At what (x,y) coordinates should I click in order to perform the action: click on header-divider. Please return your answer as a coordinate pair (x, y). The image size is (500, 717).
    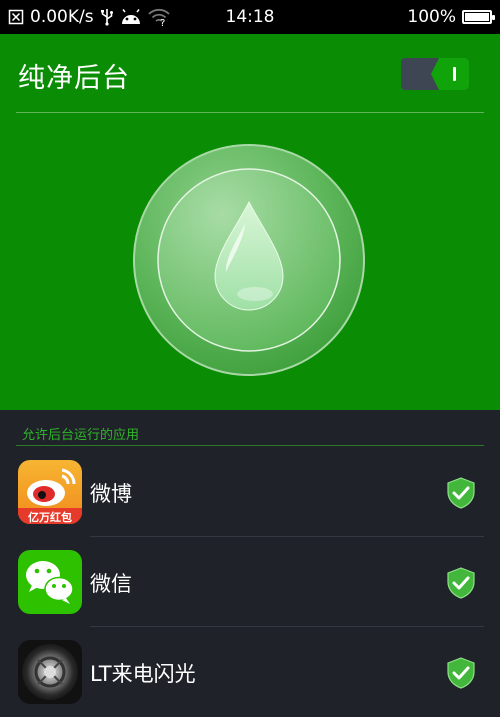
    Looking at the image, I should click on (250, 112).